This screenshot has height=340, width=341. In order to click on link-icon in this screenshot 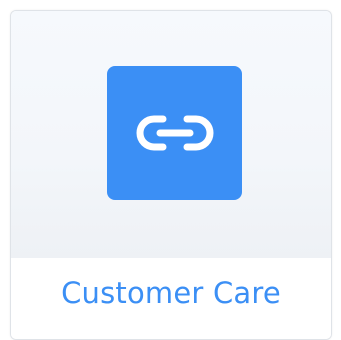, I will do `click(174, 133)`.